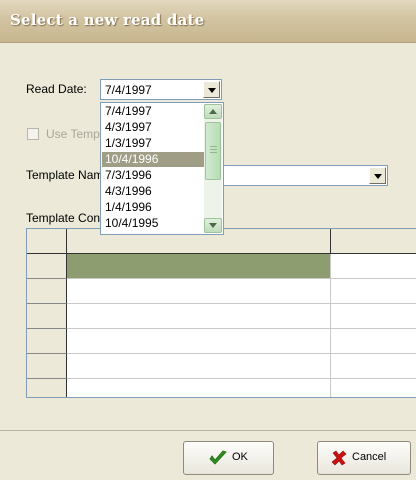  What do you see at coordinates (218, 457) in the screenshot?
I see `checkmark-icon` at bounding box center [218, 457].